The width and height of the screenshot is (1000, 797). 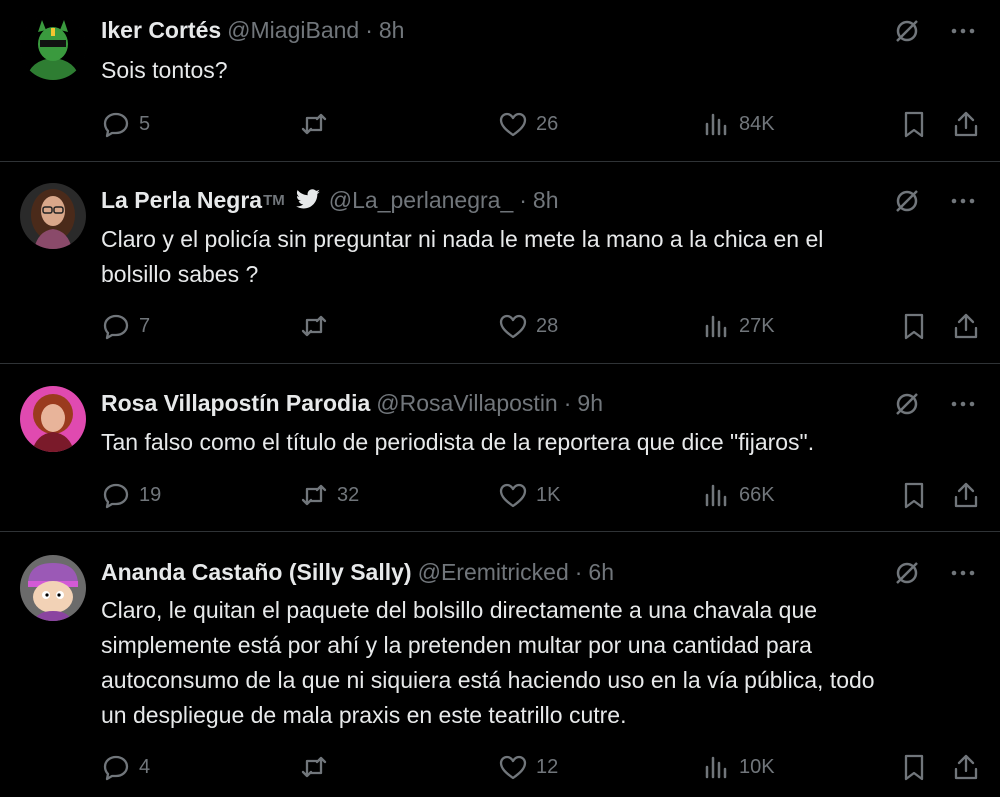 I want to click on view-count: 10K, so click(x=757, y=766).